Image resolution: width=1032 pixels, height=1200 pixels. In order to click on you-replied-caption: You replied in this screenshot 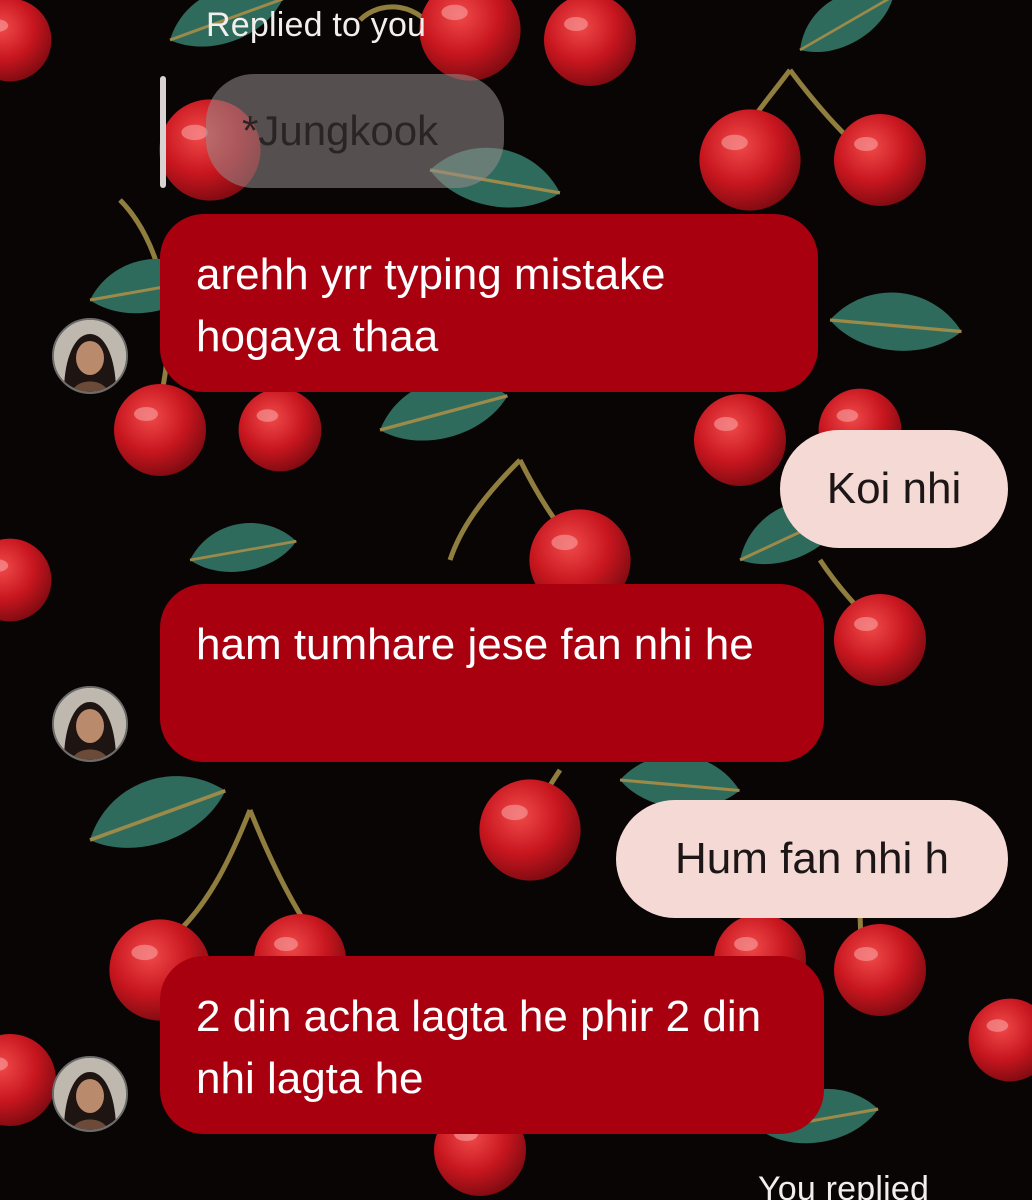, I will do `click(844, 1185)`.